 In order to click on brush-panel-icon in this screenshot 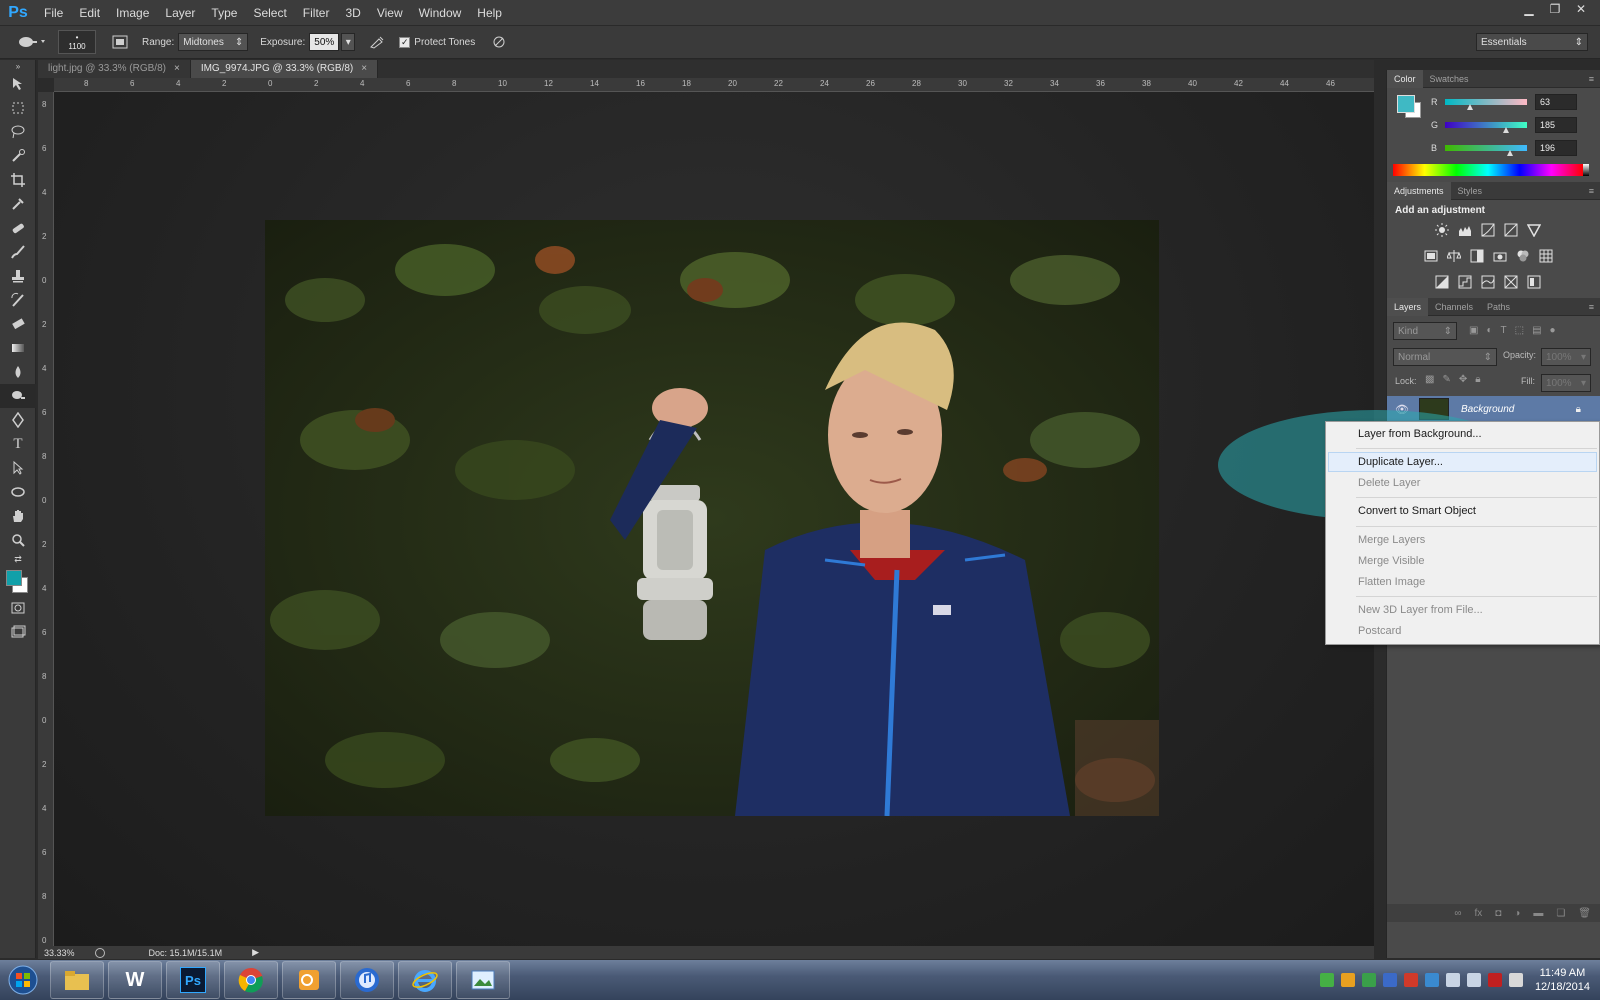, I will do `click(120, 42)`.